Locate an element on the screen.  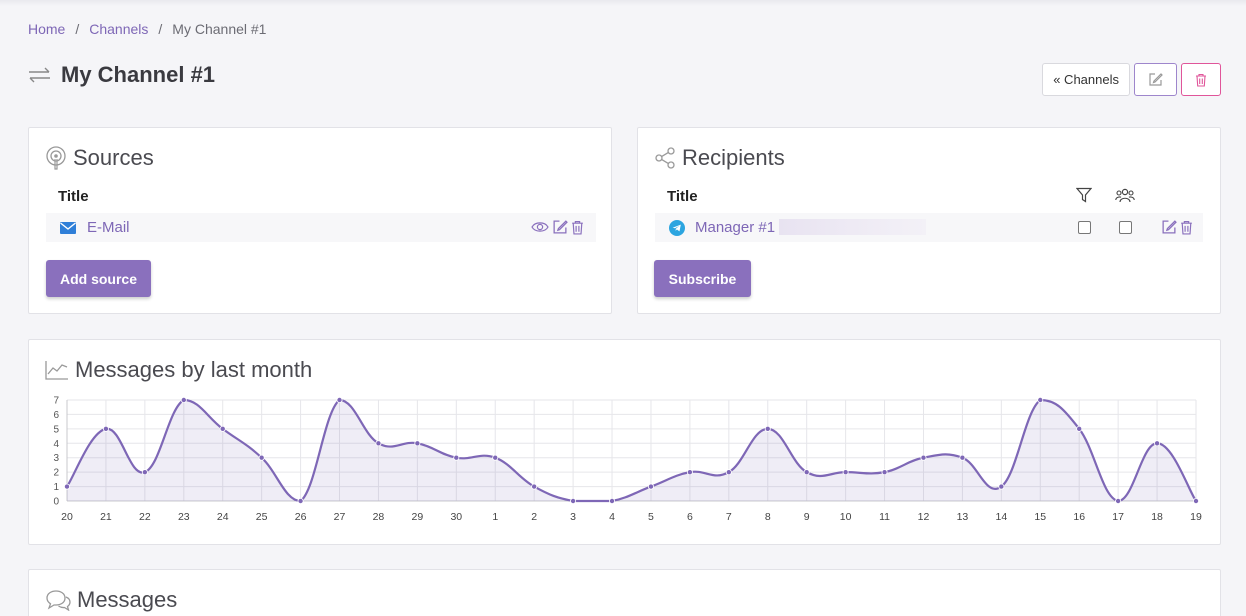
x-tick-label: 15 is located at coordinates (1040, 517).